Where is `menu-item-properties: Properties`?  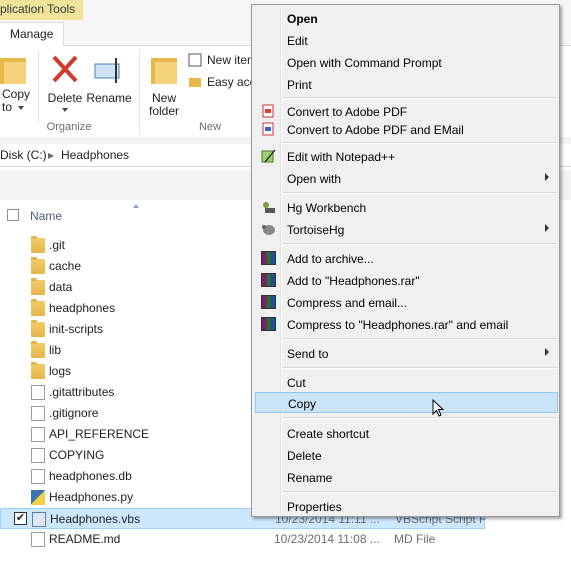
menu-item-properties: Properties is located at coordinates (405, 506).